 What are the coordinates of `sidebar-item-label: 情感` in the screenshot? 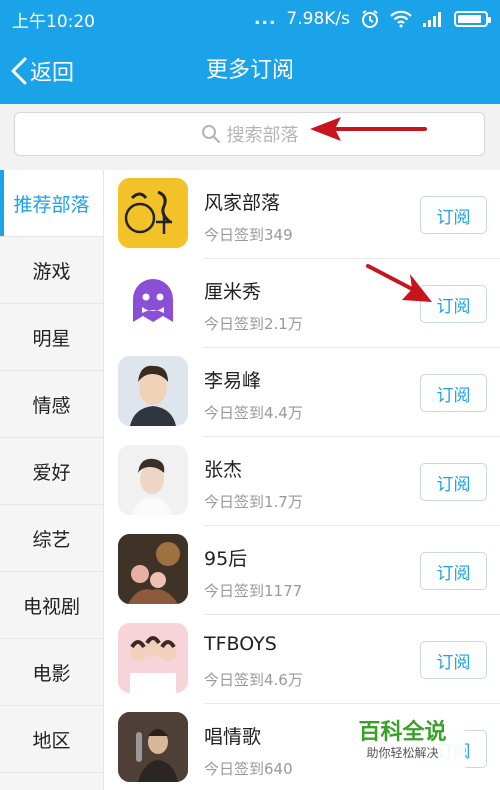 It's located at (51, 405).